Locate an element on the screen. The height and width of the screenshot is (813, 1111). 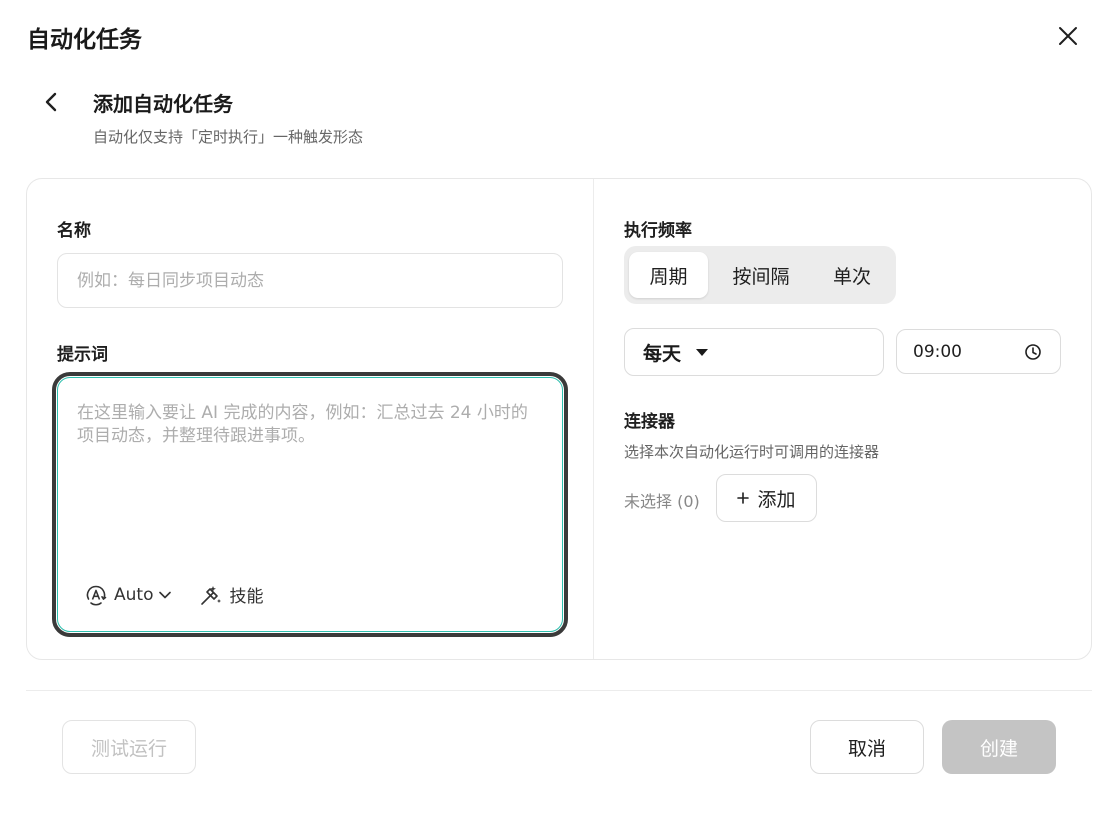
frequency-label: 执行频率 is located at coordinates (658, 231).